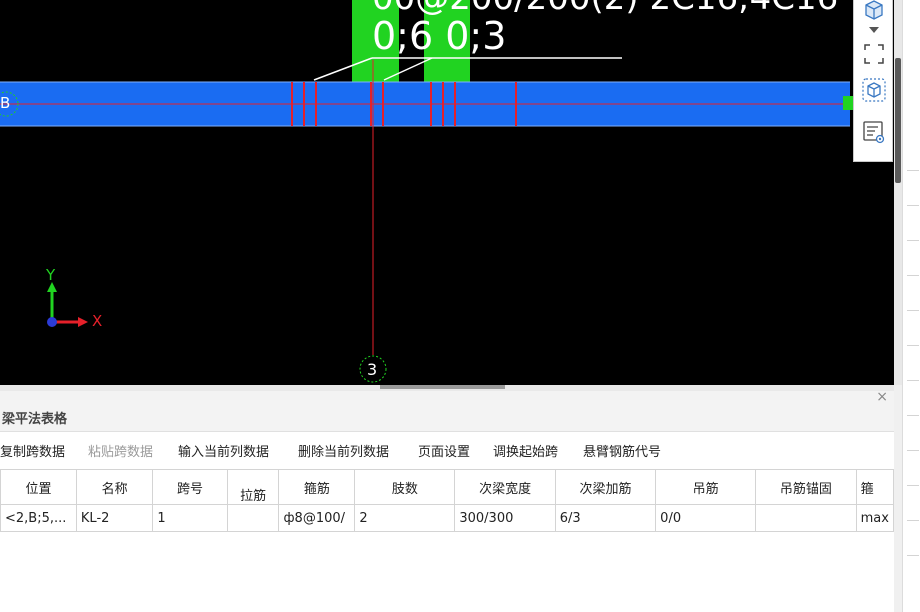  What do you see at coordinates (405, 518) in the screenshot?
I see `cell-legs: 2` at bounding box center [405, 518].